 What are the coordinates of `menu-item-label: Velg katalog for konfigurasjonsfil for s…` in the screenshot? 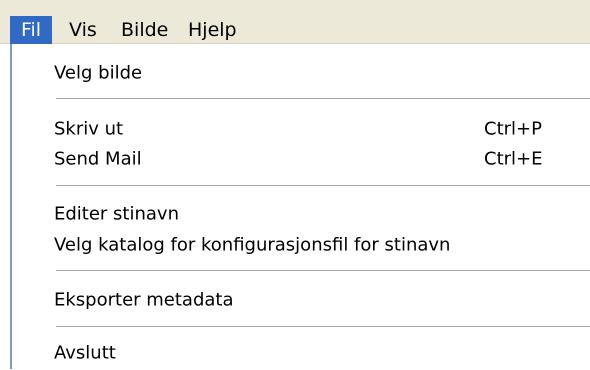 It's located at (252, 245).